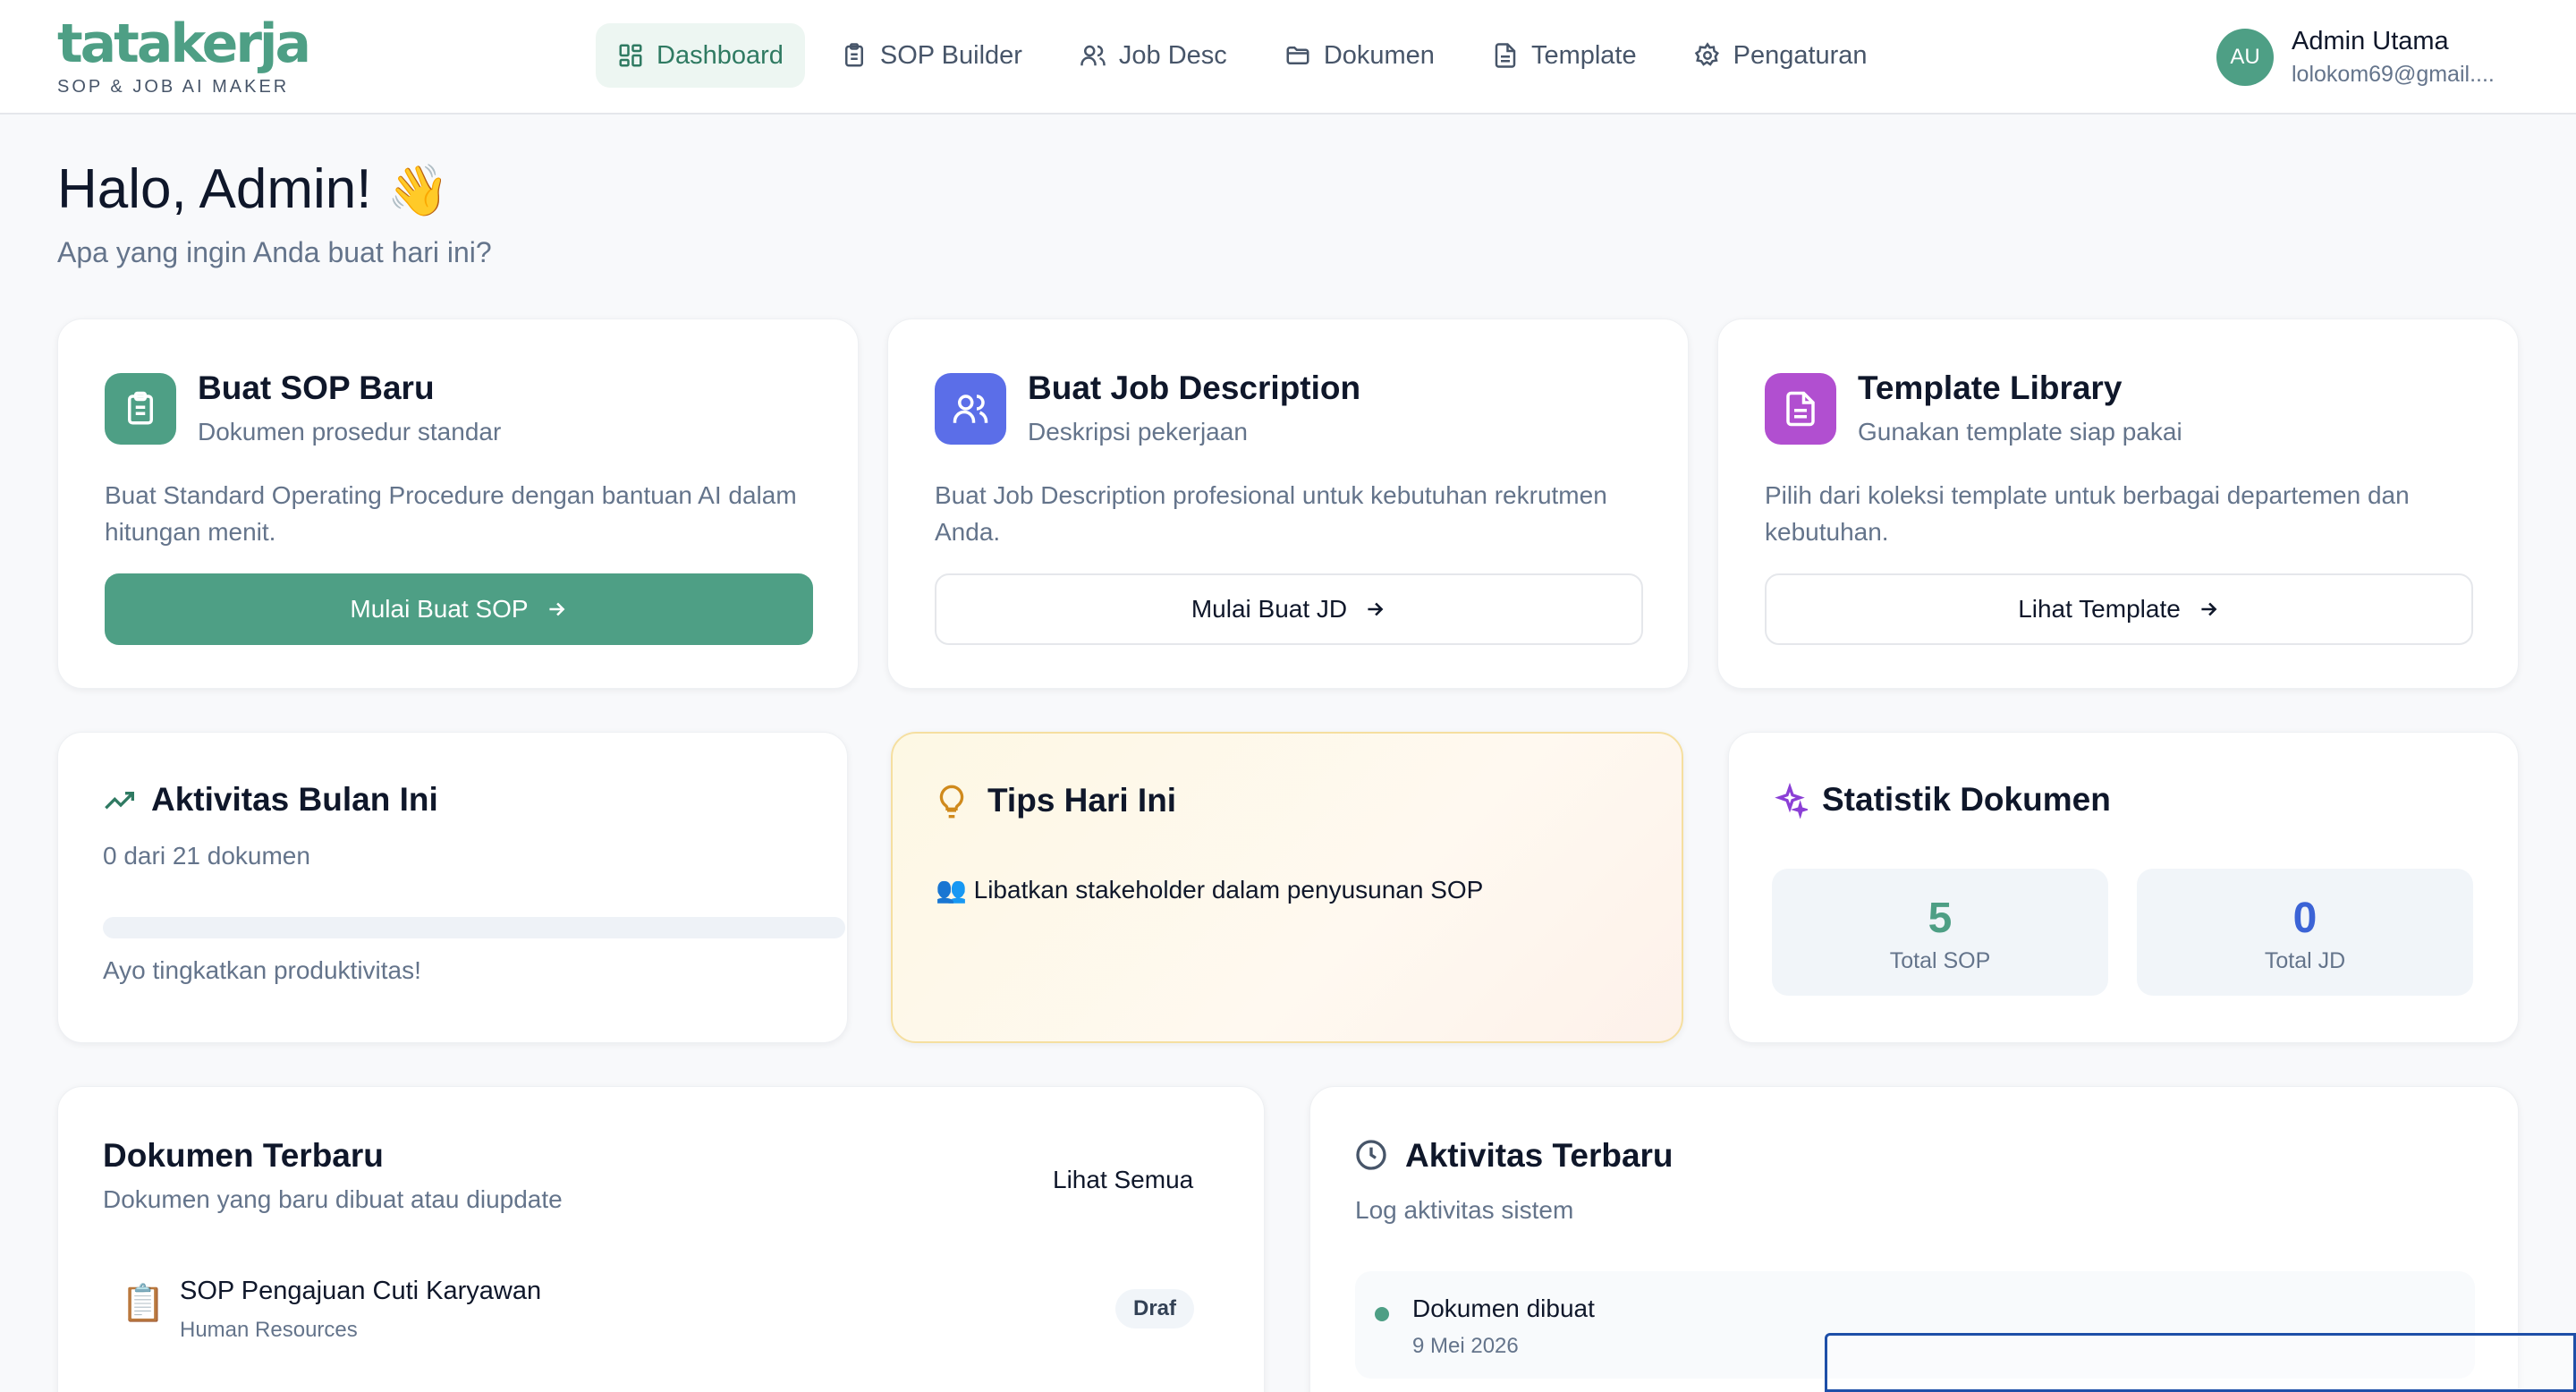  What do you see at coordinates (418, 190) in the screenshot?
I see `waving-hand-icon: 👋` at bounding box center [418, 190].